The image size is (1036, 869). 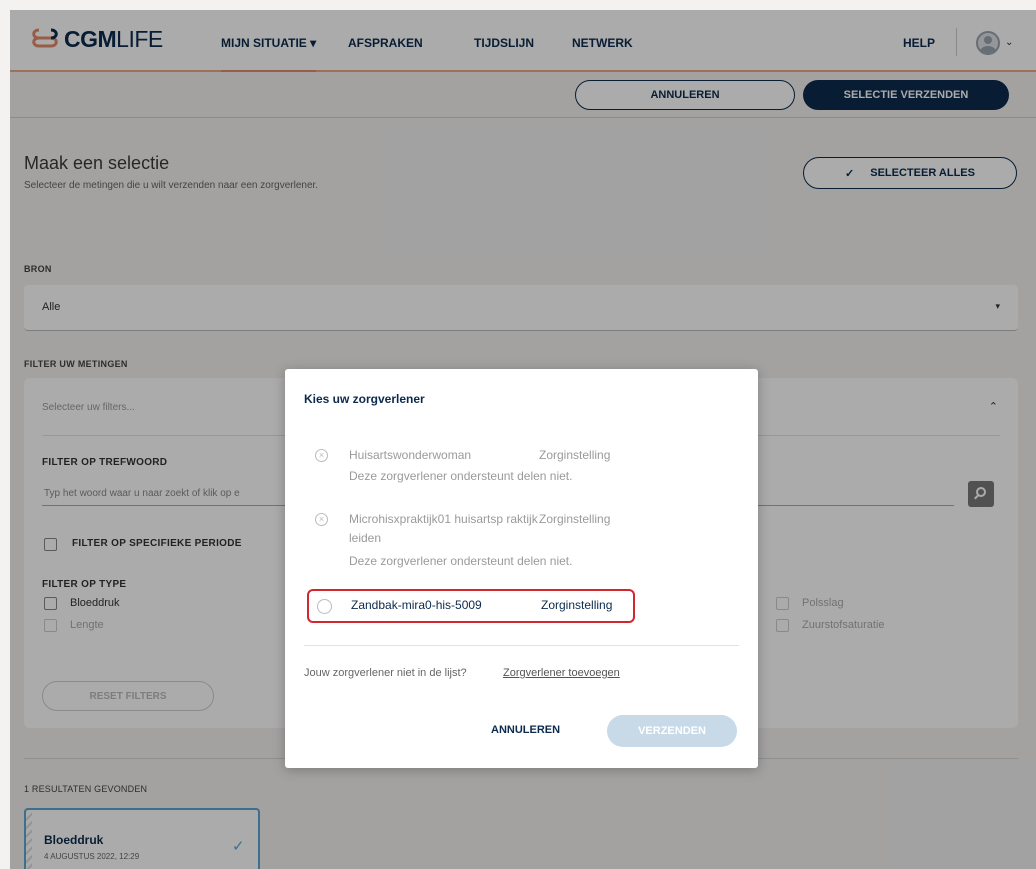 I want to click on provider-radio, so click(x=324, y=606).